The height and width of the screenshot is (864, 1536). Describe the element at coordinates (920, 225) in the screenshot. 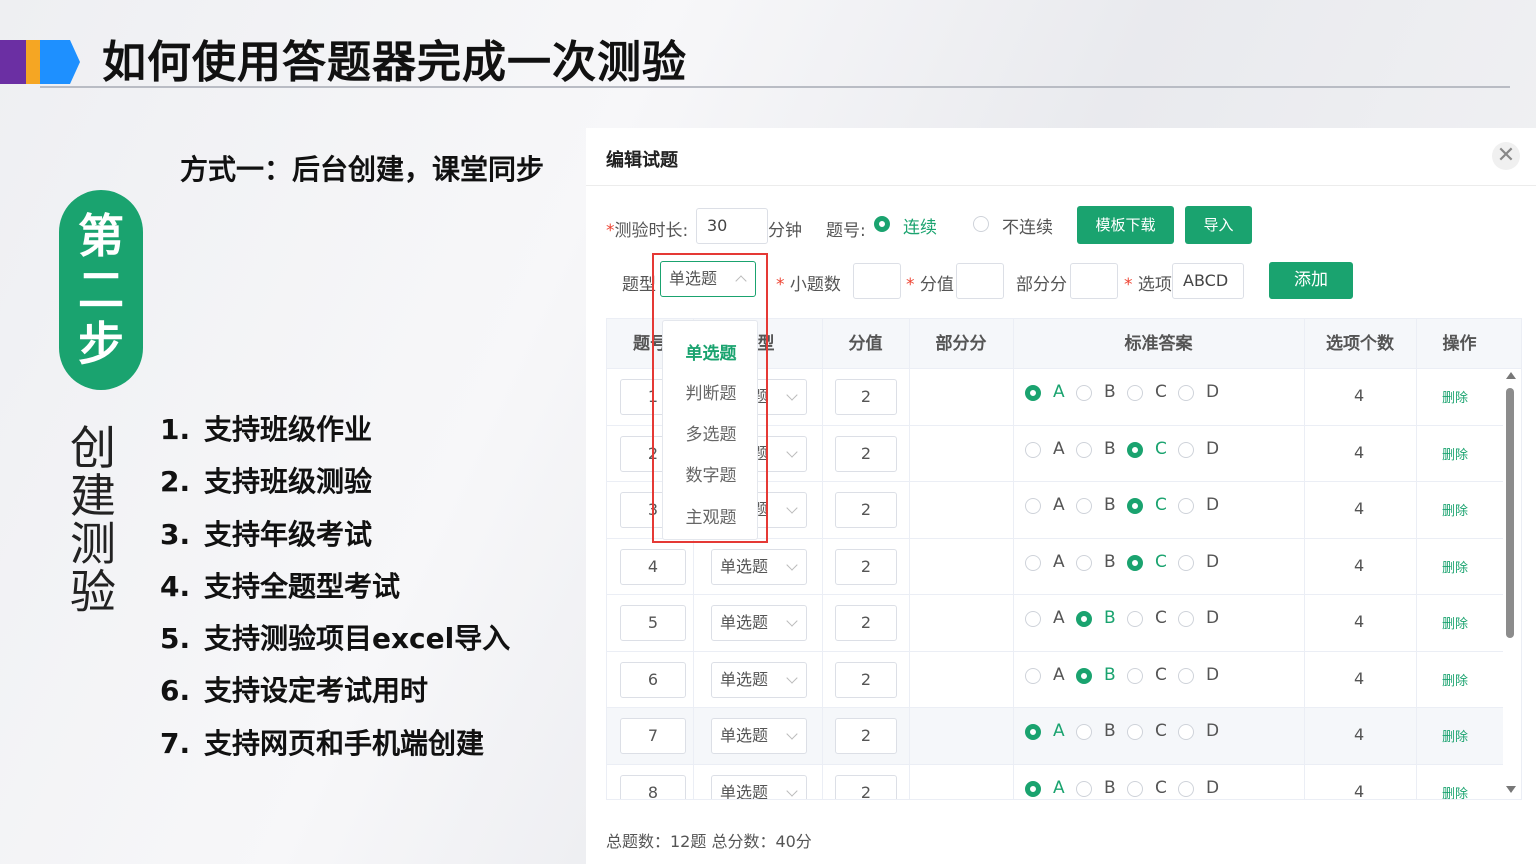

I see `numbering-continuous-label: 连续` at that location.